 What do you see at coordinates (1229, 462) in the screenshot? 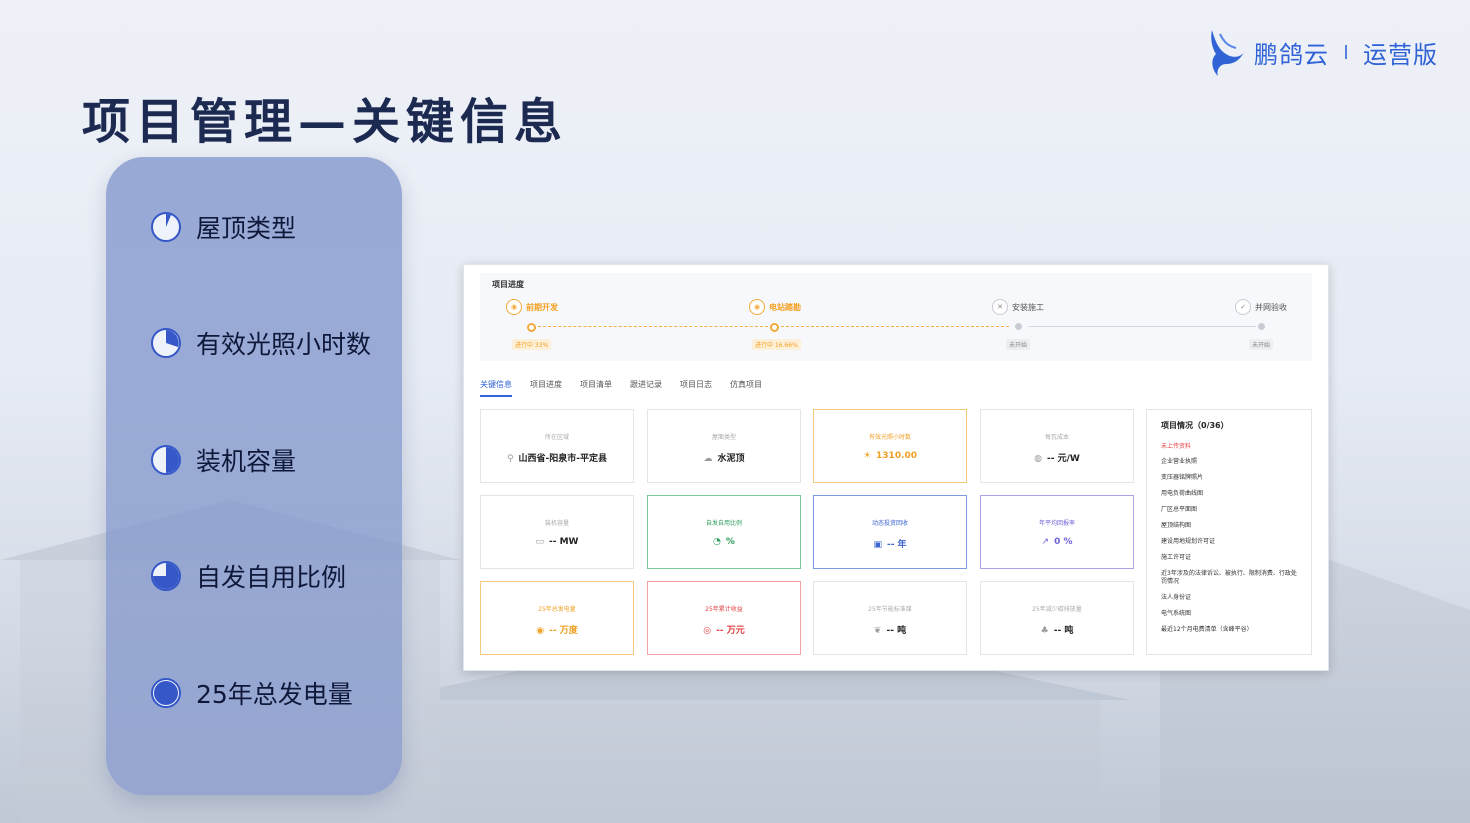
I see `doc-item: 企业营业执照` at bounding box center [1229, 462].